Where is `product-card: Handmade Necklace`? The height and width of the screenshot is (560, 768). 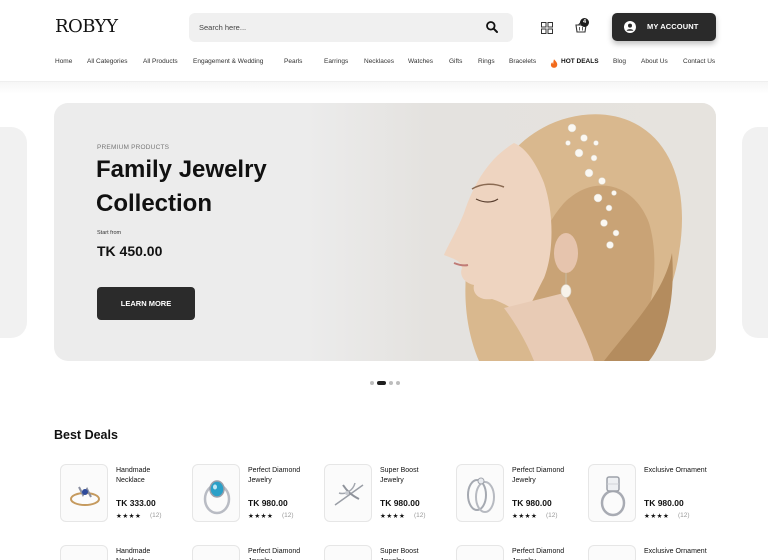
product-card: Handmade Necklace is located at coordinates (118, 552).